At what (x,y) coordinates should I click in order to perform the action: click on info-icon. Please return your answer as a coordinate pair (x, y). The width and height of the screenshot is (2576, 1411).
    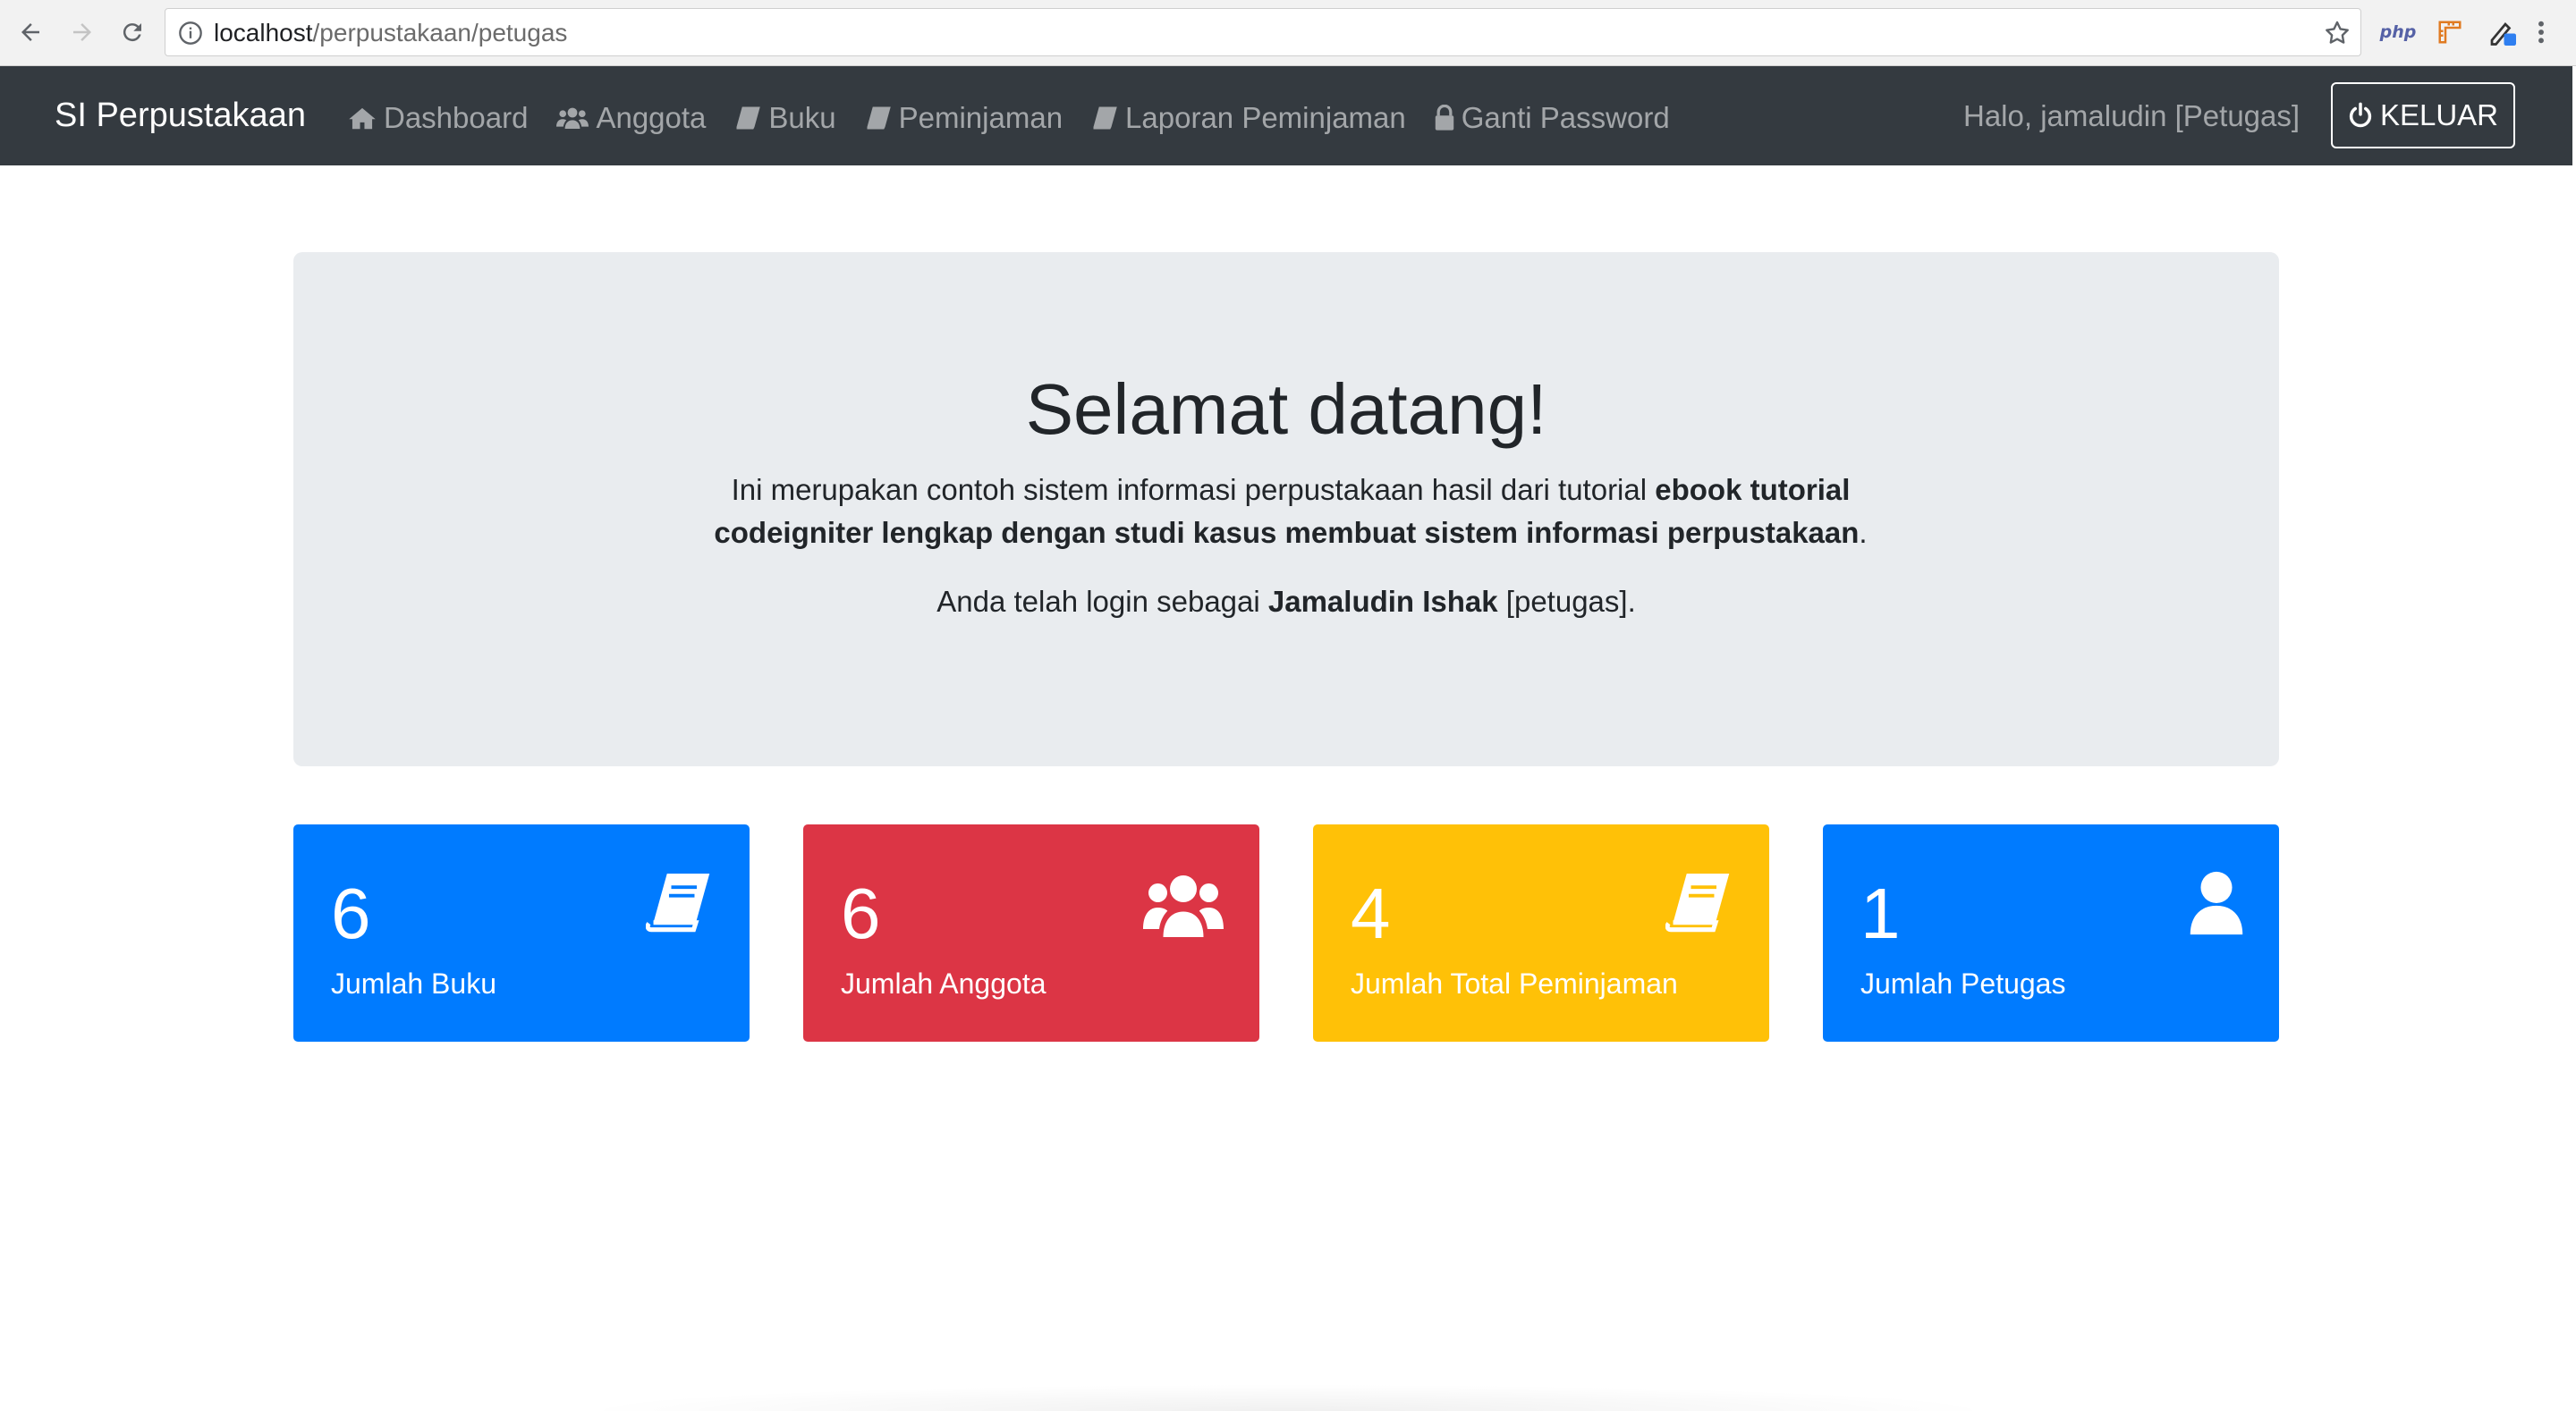
    Looking at the image, I should click on (190, 33).